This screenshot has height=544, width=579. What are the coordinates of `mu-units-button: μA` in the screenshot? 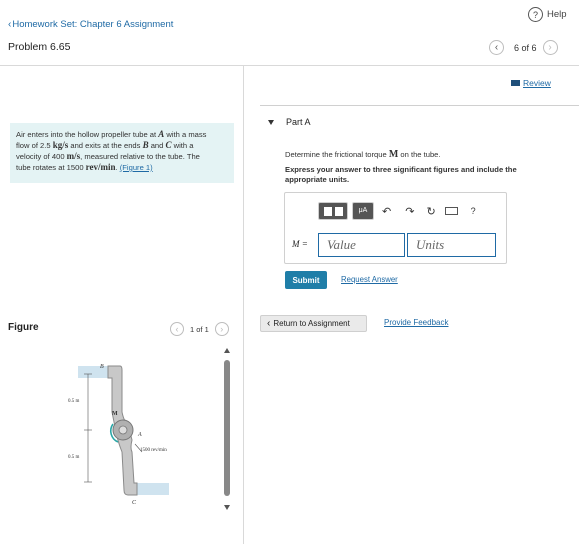 It's located at (363, 211).